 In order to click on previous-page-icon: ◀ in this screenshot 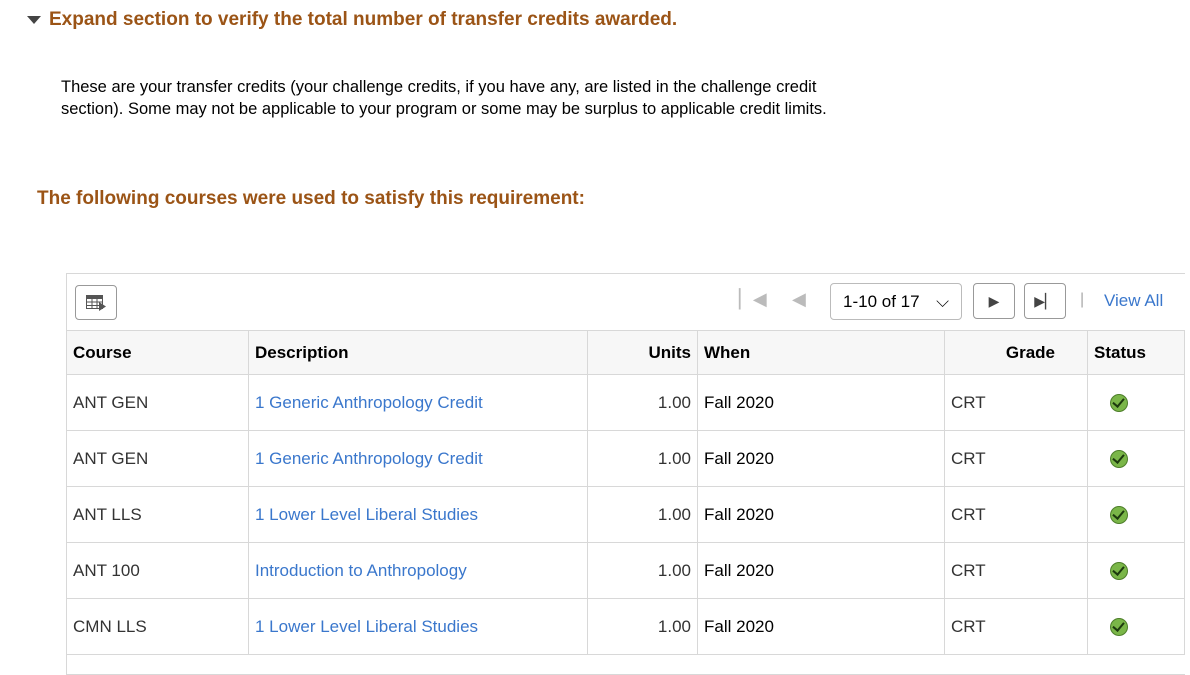, I will do `click(799, 299)`.